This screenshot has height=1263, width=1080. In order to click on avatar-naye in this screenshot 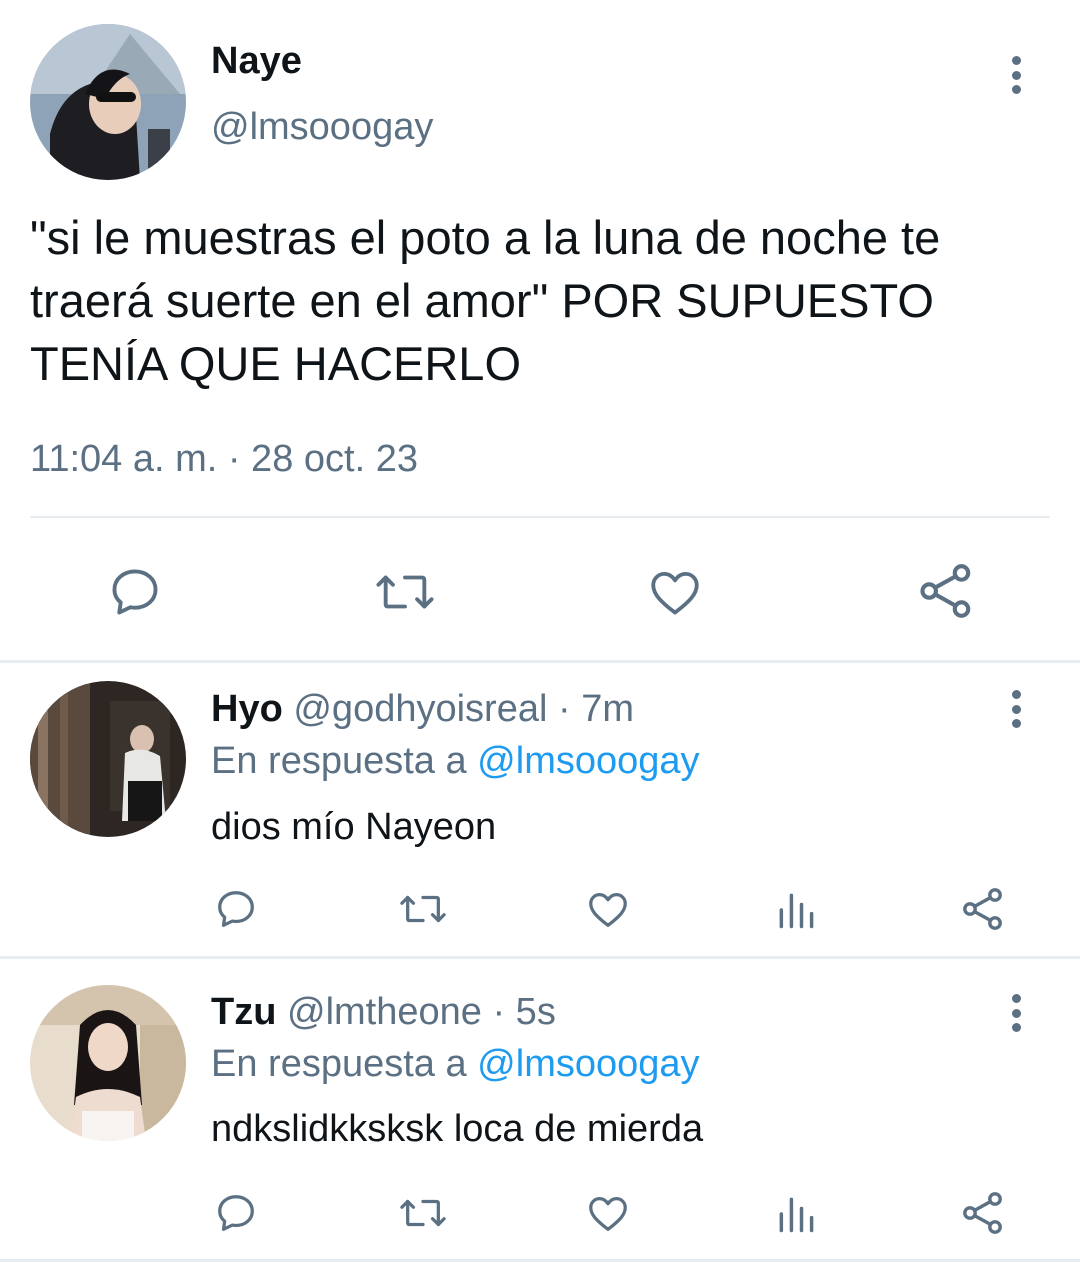, I will do `click(108, 102)`.